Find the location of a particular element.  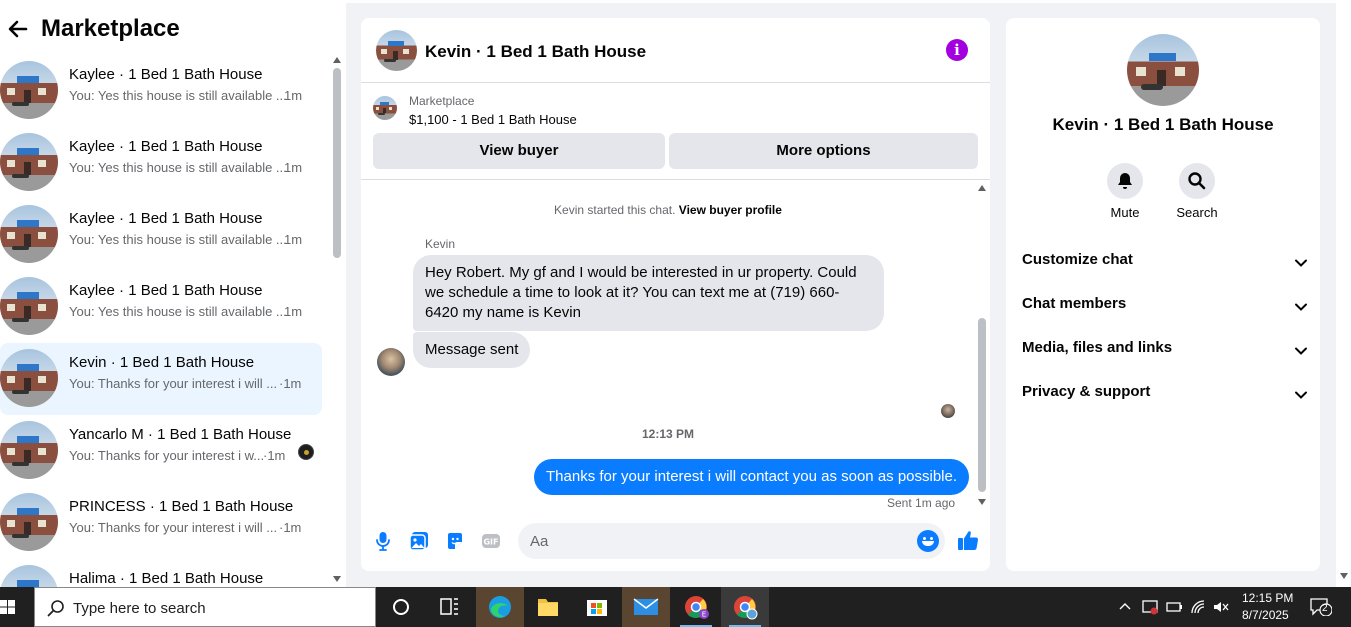

security-icon is located at coordinates (1151, 607).